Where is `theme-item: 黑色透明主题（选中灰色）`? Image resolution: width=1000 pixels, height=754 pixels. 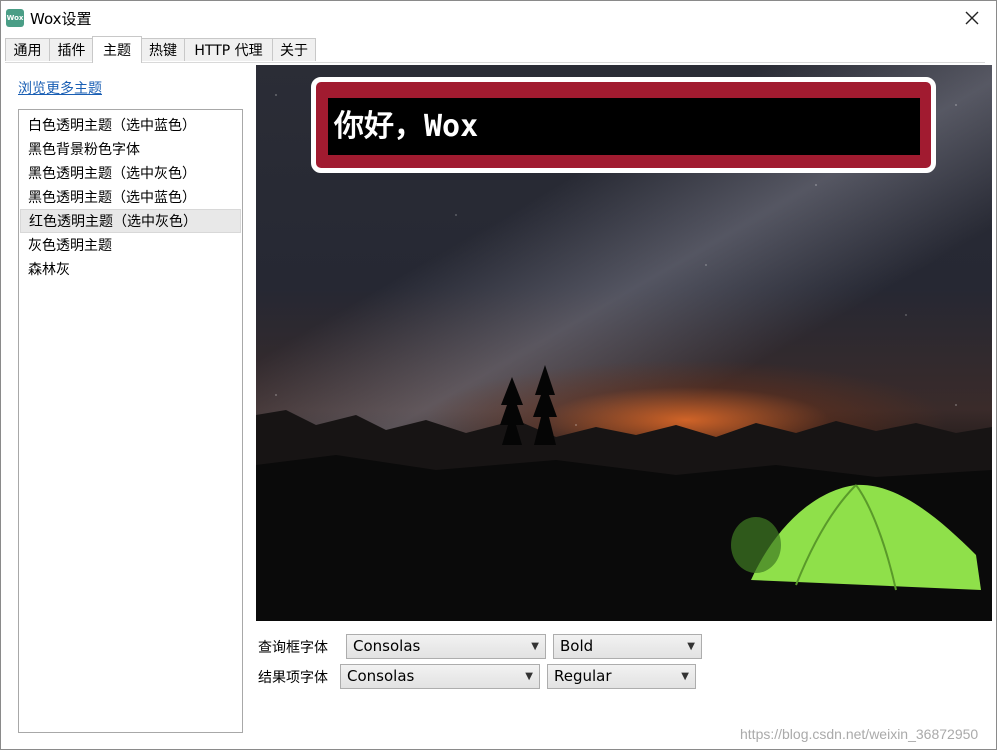 theme-item: 黑色透明主题（选中灰色） is located at coordinates (130, 174).